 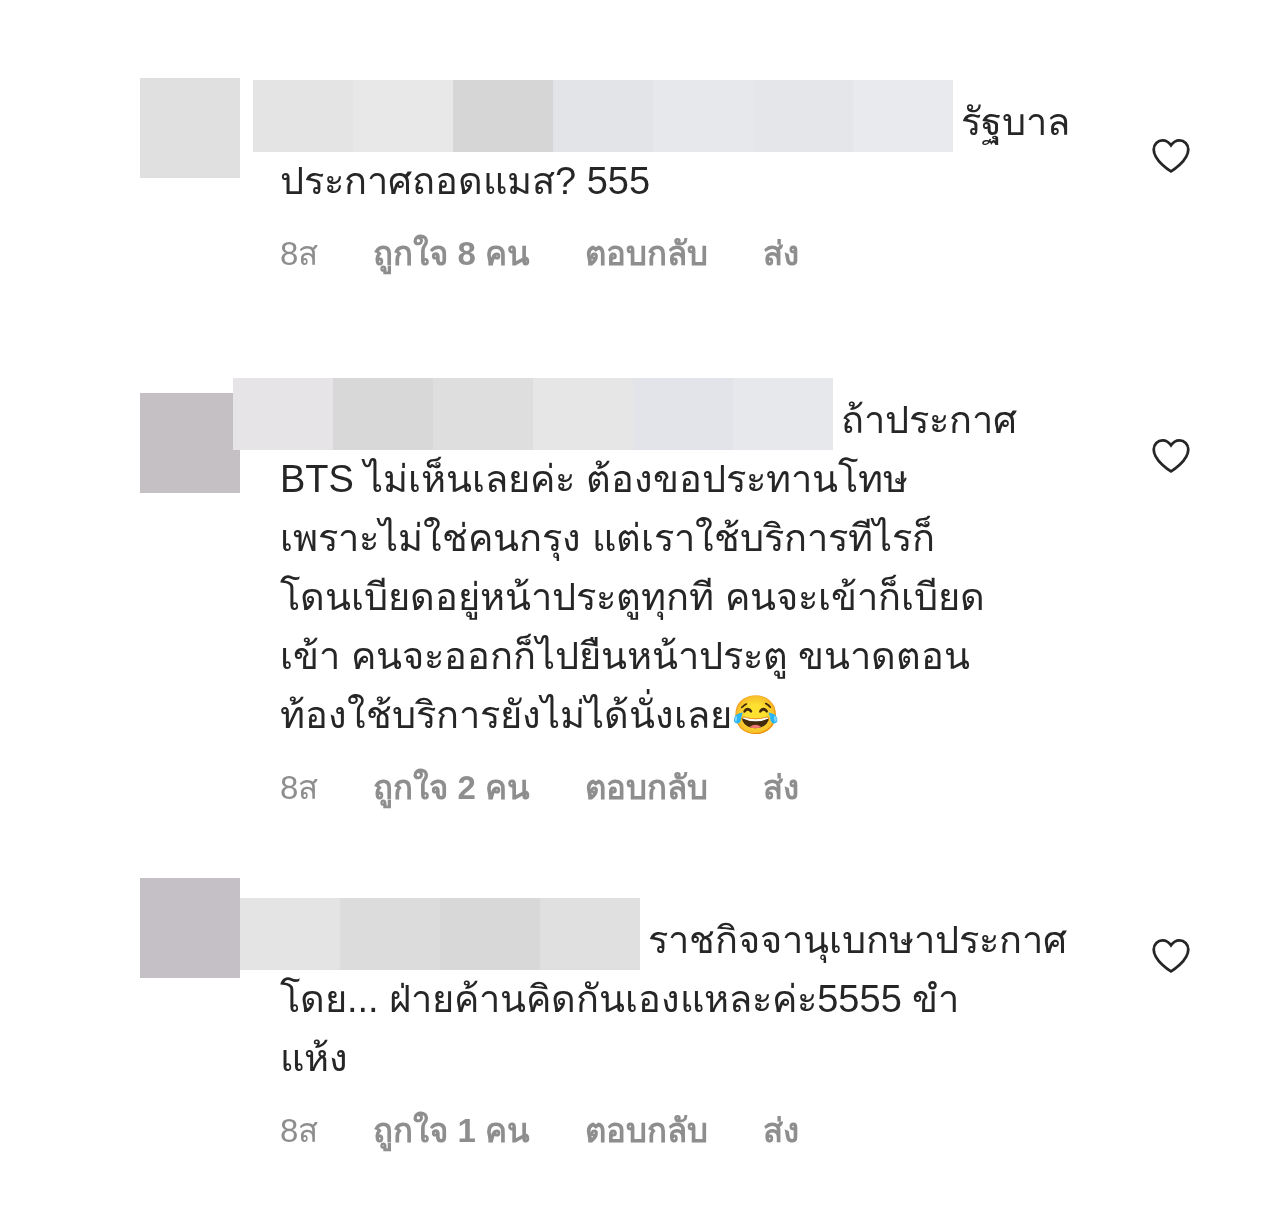 I want to click on comment-text: BTS ไม่เห็นเลยค่ะ ต้องขอประทานโทษ เพราะไม่ใช่คนกรุง แต่เราใช้บริการทีไรก็ โดนเบียดอยู่หน้าประตูทุกที คนจะเข้าก็เบียด เข้า คนจะออกก็ไปยืนหน้าประตู ขนาดตอน ท้องใช้บริการยังไม่ได้นั่งเลย😂, so click(x=633, y=596).